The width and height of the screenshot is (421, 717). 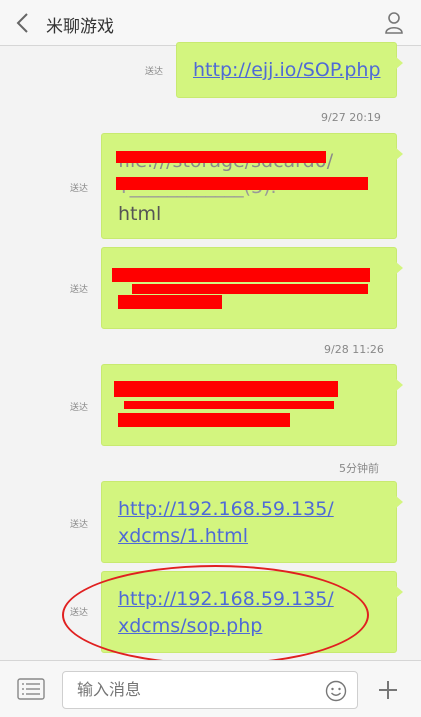 What do you see at coordinates (31, 689) in the screenshot?
I see `list-icon` at bounding box center [31, 689].